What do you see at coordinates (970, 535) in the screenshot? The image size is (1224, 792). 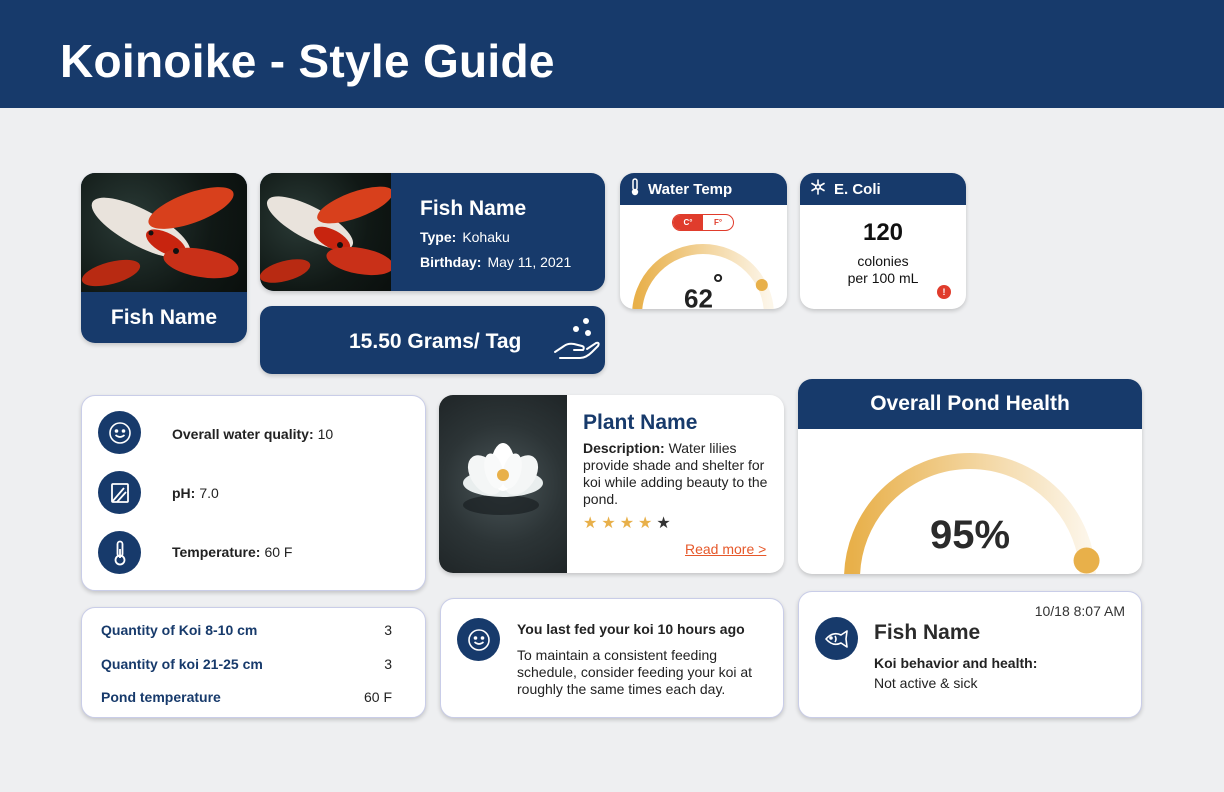 I see `pond-health-value: 95%` at bounding box center [970, 535].